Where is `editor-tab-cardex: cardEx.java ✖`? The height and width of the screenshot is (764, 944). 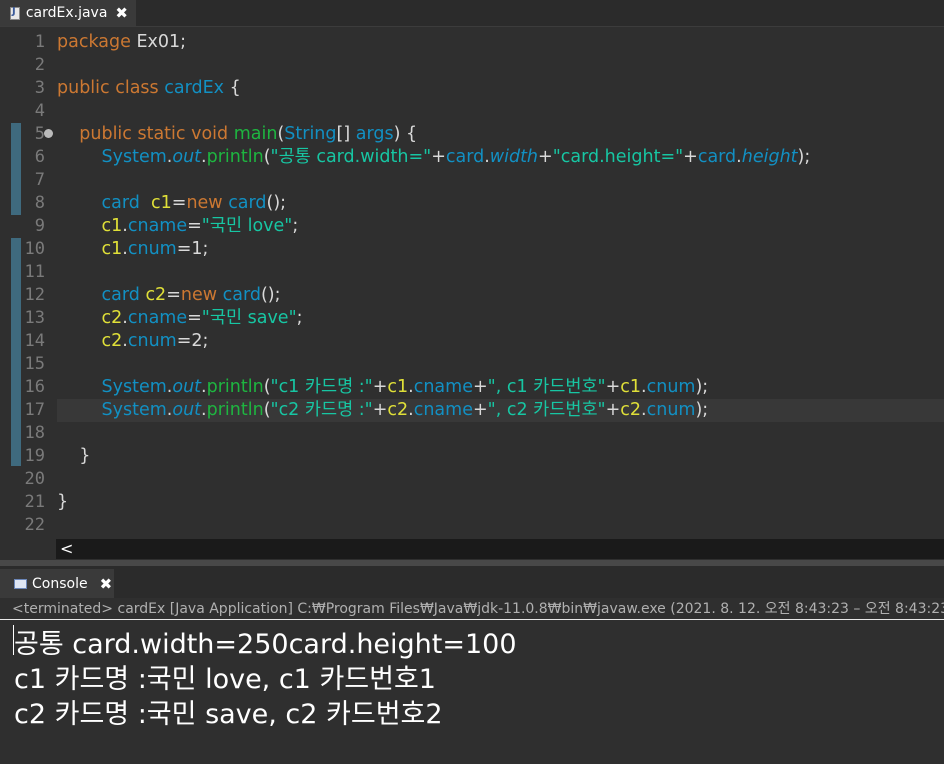
editor-tab-cardex: cardEx.java ✖ is located at coordinates (68, 13).